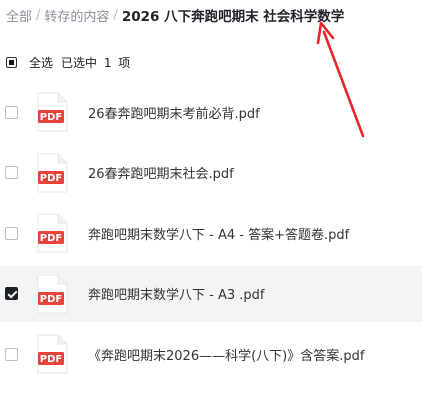 The width and height of the screenshot is (422, 407). I want to click on breadcrumb: 全部 / 转存的内容 / 2026 八下奔跑吧期末 社会科学数学, so click(175, 15).